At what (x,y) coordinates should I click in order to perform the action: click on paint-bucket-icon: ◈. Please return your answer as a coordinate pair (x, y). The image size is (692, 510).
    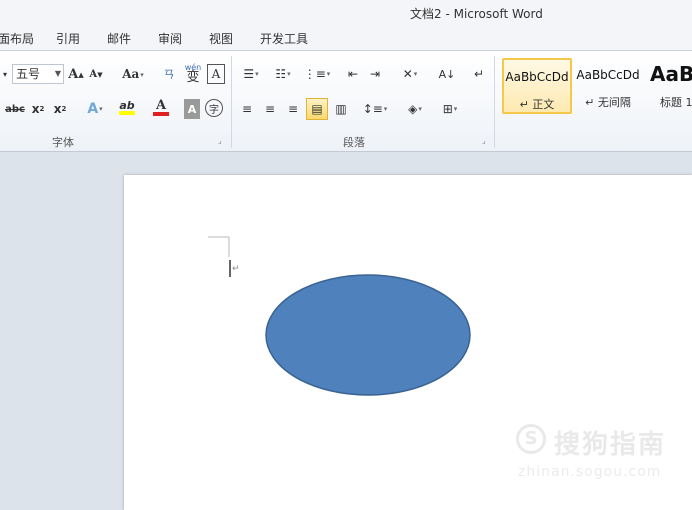
    Looking at the image, I should click on (413, 109).